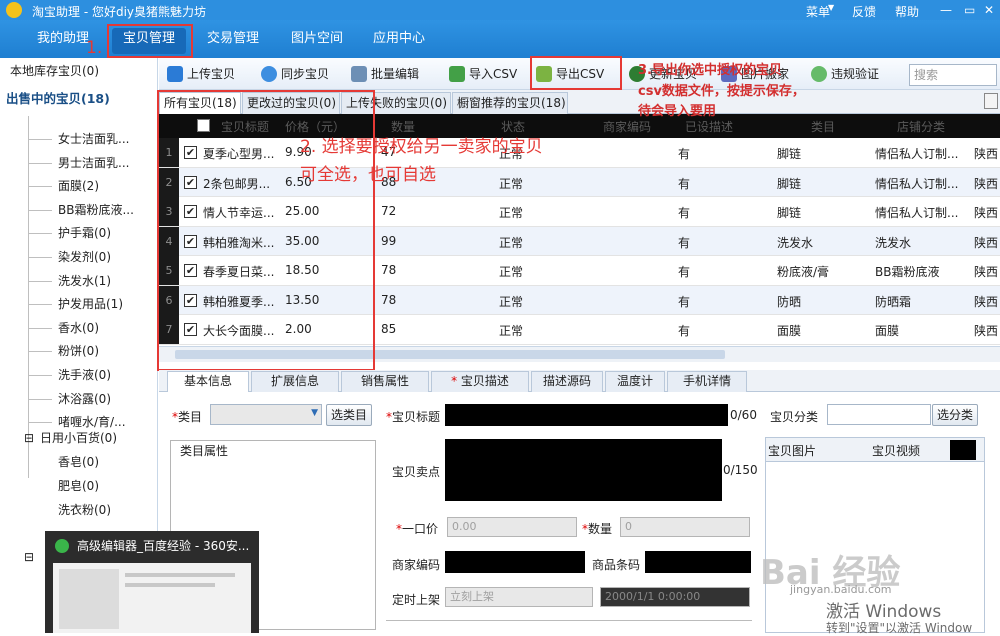 This screenshot has width=1000, height=636. Describe the element at coordinates (707, 381) in the screenshot. I see `tab-mobile-detail: 手机详情` at that location.